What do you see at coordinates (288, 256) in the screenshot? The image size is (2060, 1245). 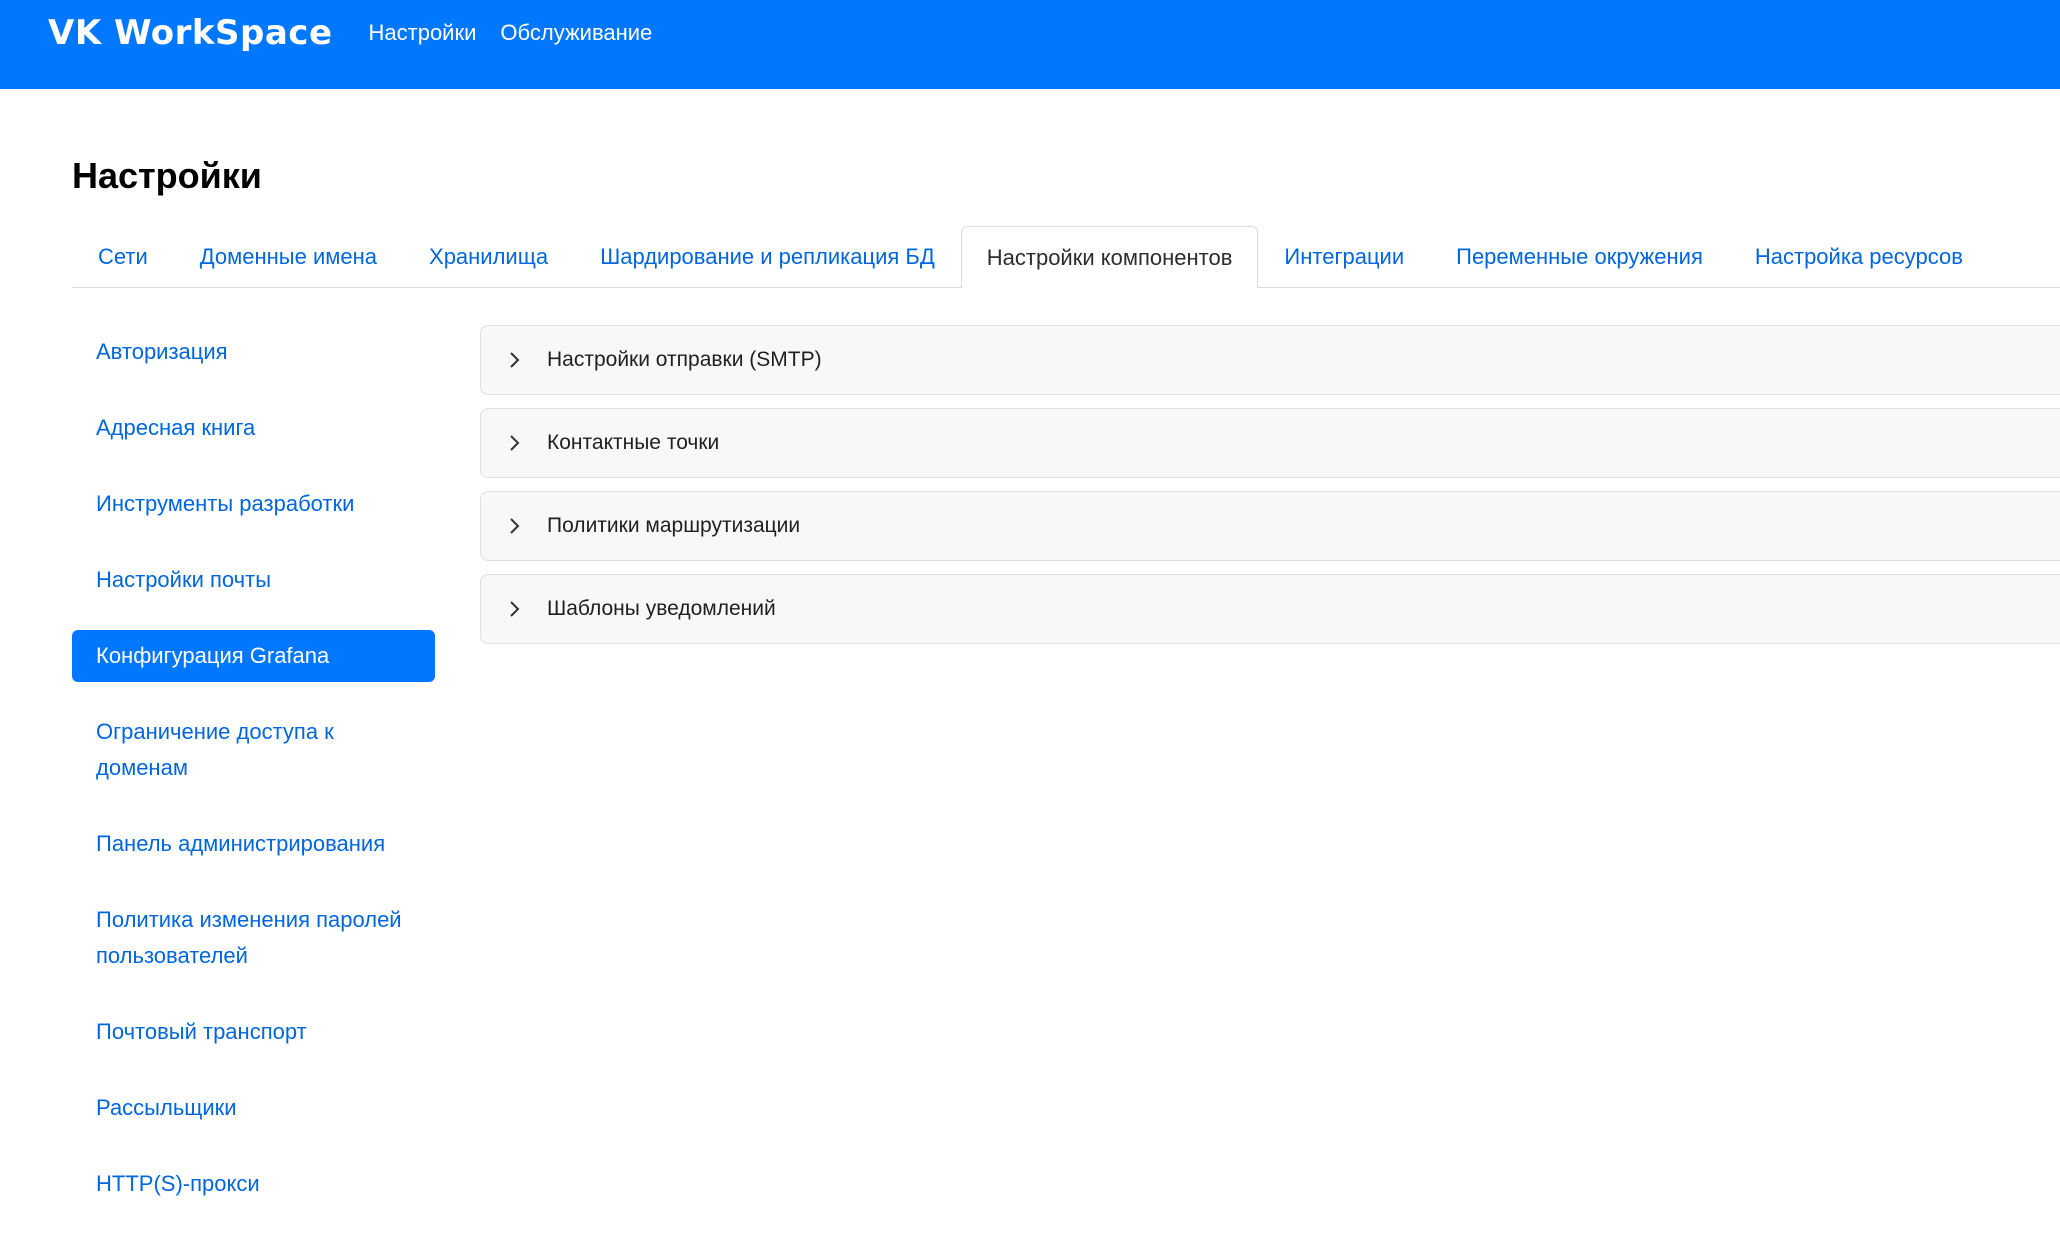 I see `tab-domain-names: Доменные имена` at bounding box center [288, 256].